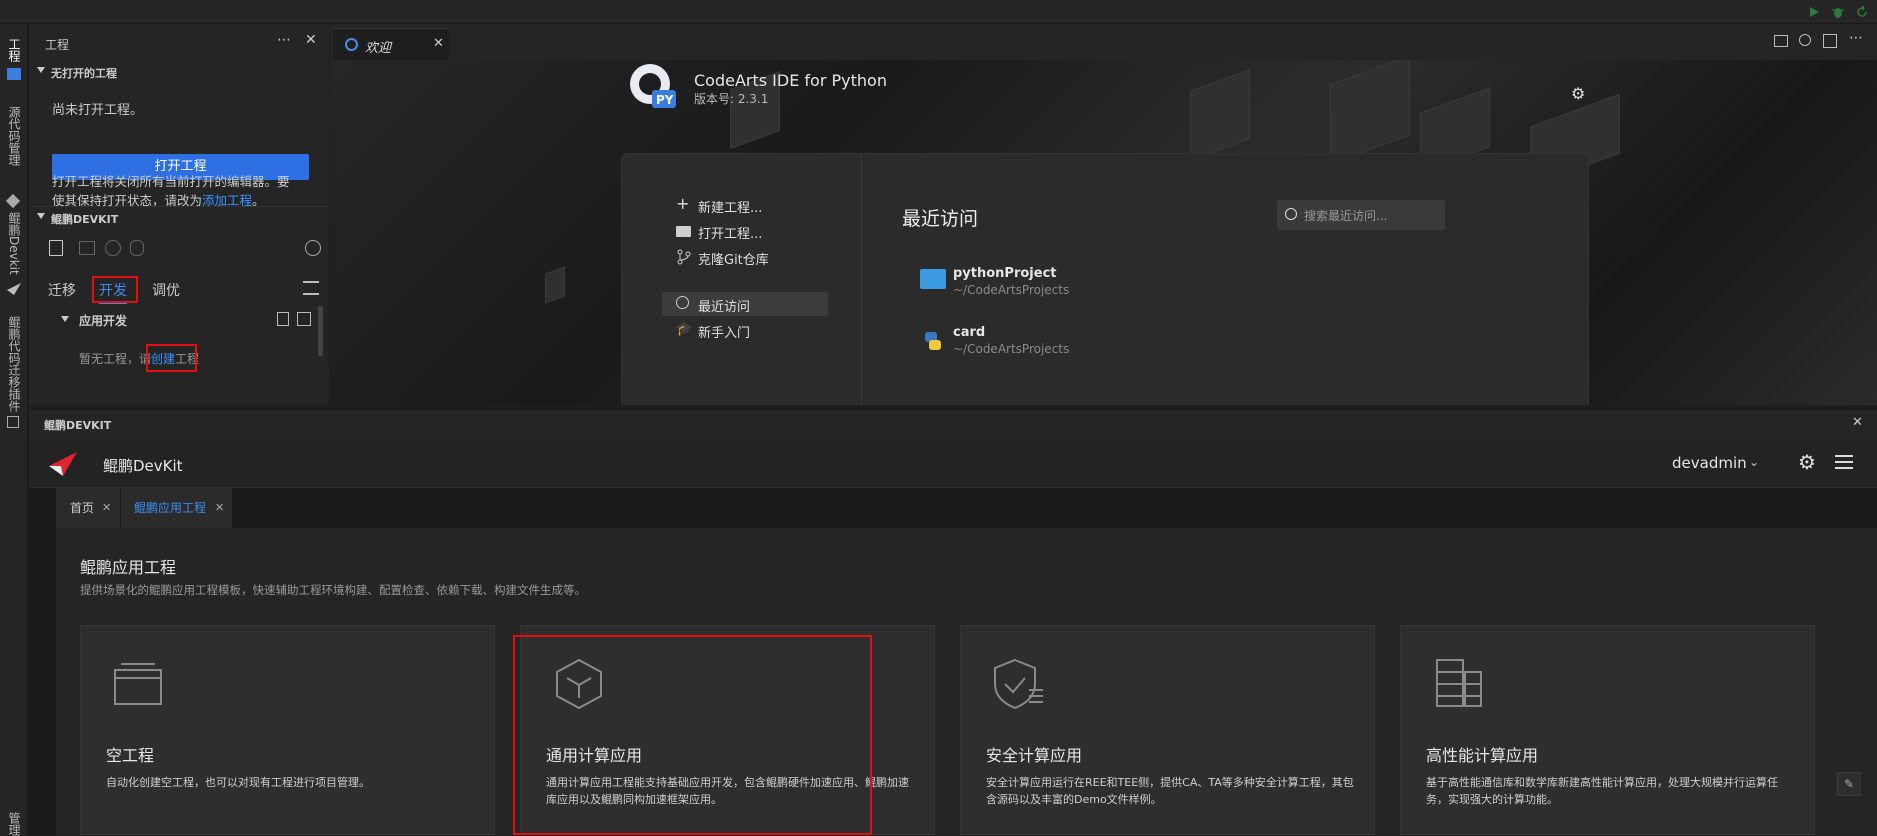  I want to click on run-icon, so click(1814, 12).